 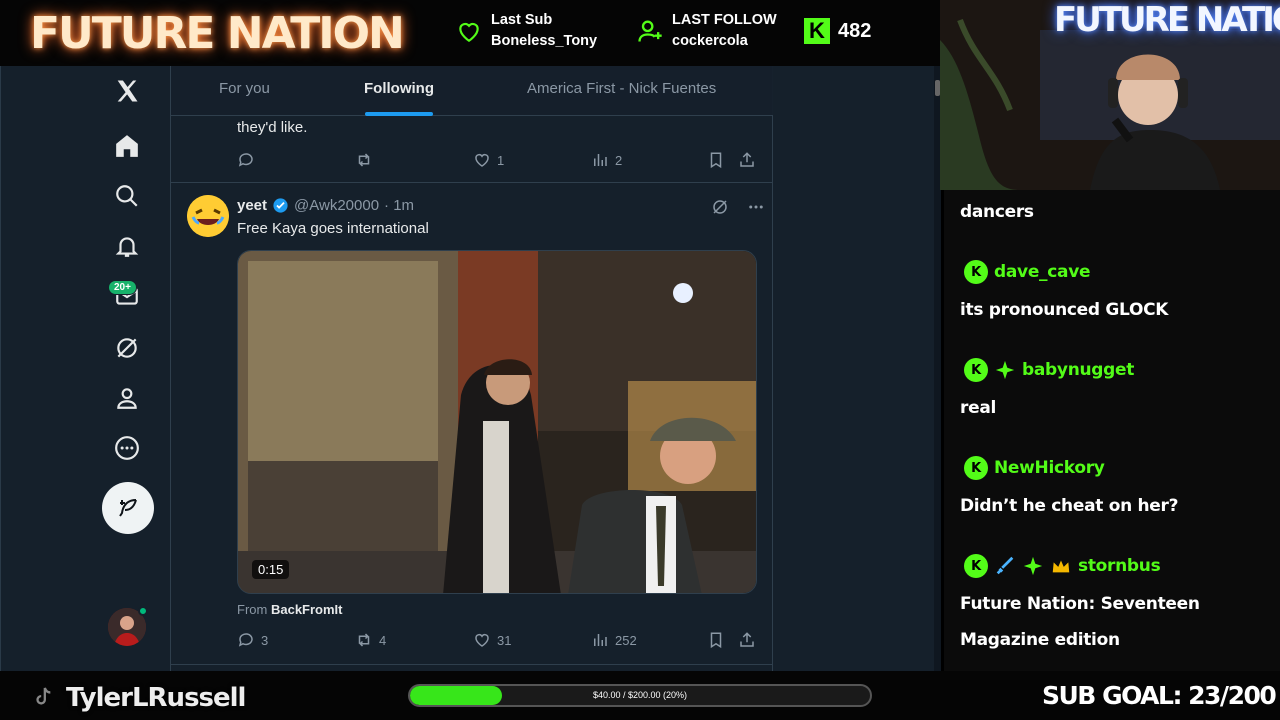 I want to click on feather-icon, so click(x=128, y=508).